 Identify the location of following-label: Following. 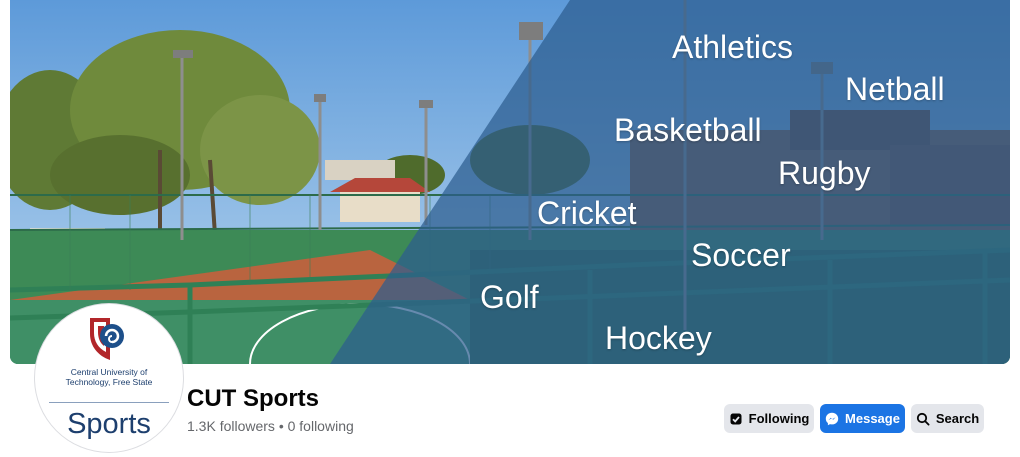
(779, 418).